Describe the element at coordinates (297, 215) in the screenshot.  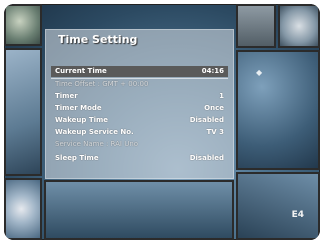
I see `corner-mark: E4` at that location.